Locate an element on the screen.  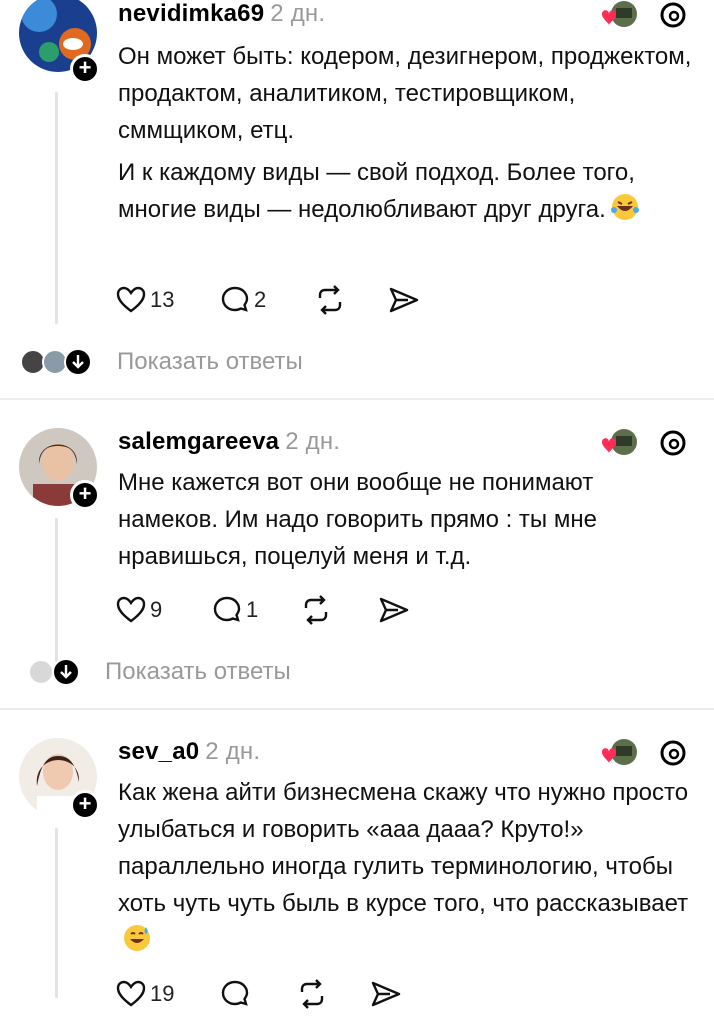
replier-avatar is located at coordinates (41, 672).